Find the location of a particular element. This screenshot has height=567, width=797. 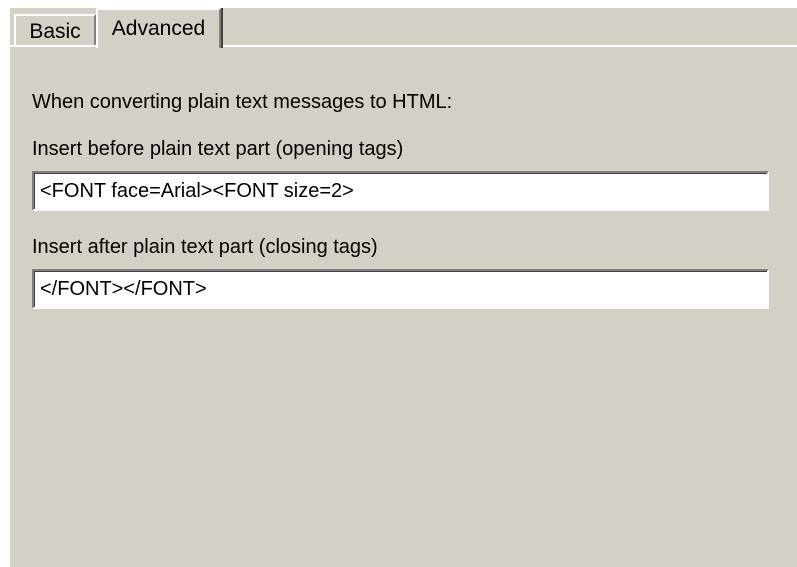

opening-tags-input is located at coordinates (400, 191).